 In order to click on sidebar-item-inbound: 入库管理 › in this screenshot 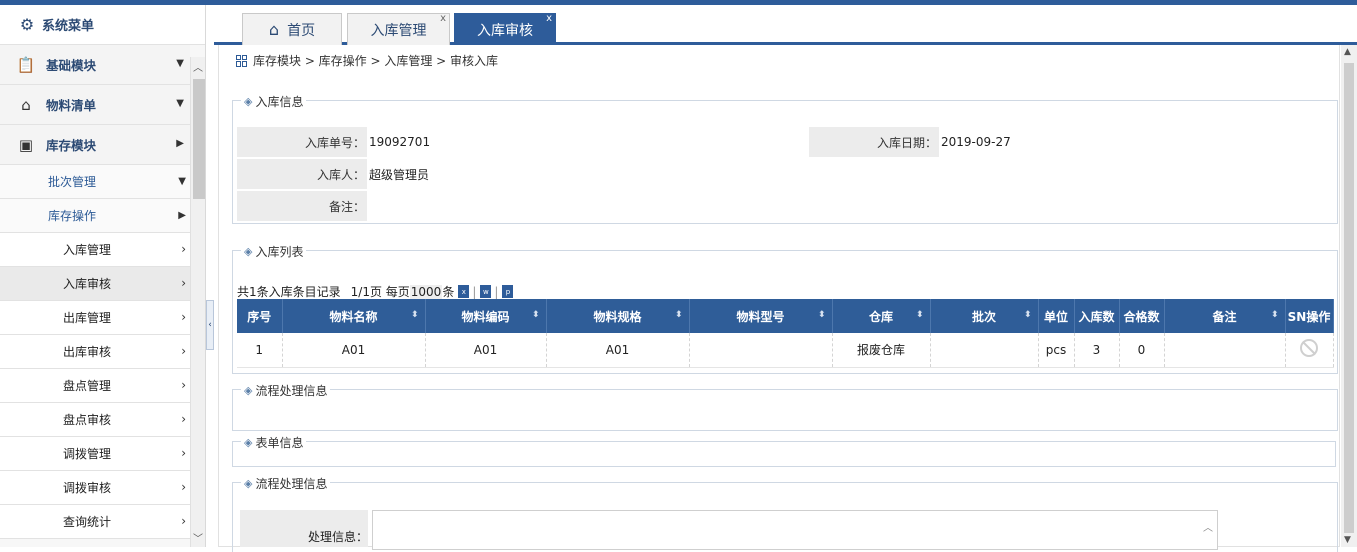, I will do `click(95, 250)`.